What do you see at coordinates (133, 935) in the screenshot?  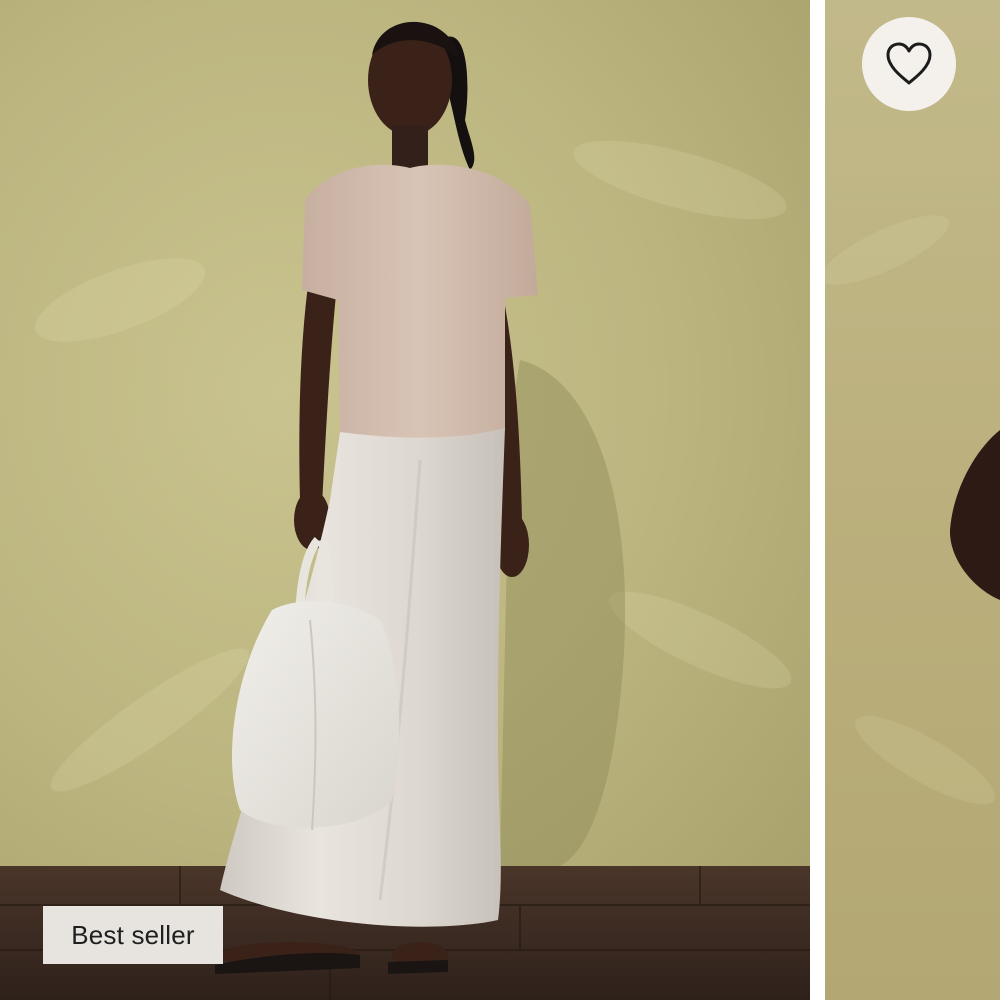 I see `best-seller-badge: Best seller` at bounding box center [133, 935].